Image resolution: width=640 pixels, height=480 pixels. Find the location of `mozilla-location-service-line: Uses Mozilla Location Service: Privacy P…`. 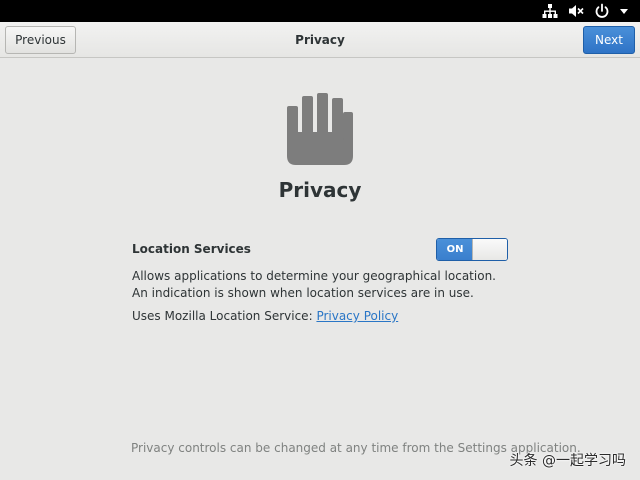

mozilla-location-service-line: Uses Mozilla Location Service: Privacy P… is located at coordinates (265, 316).